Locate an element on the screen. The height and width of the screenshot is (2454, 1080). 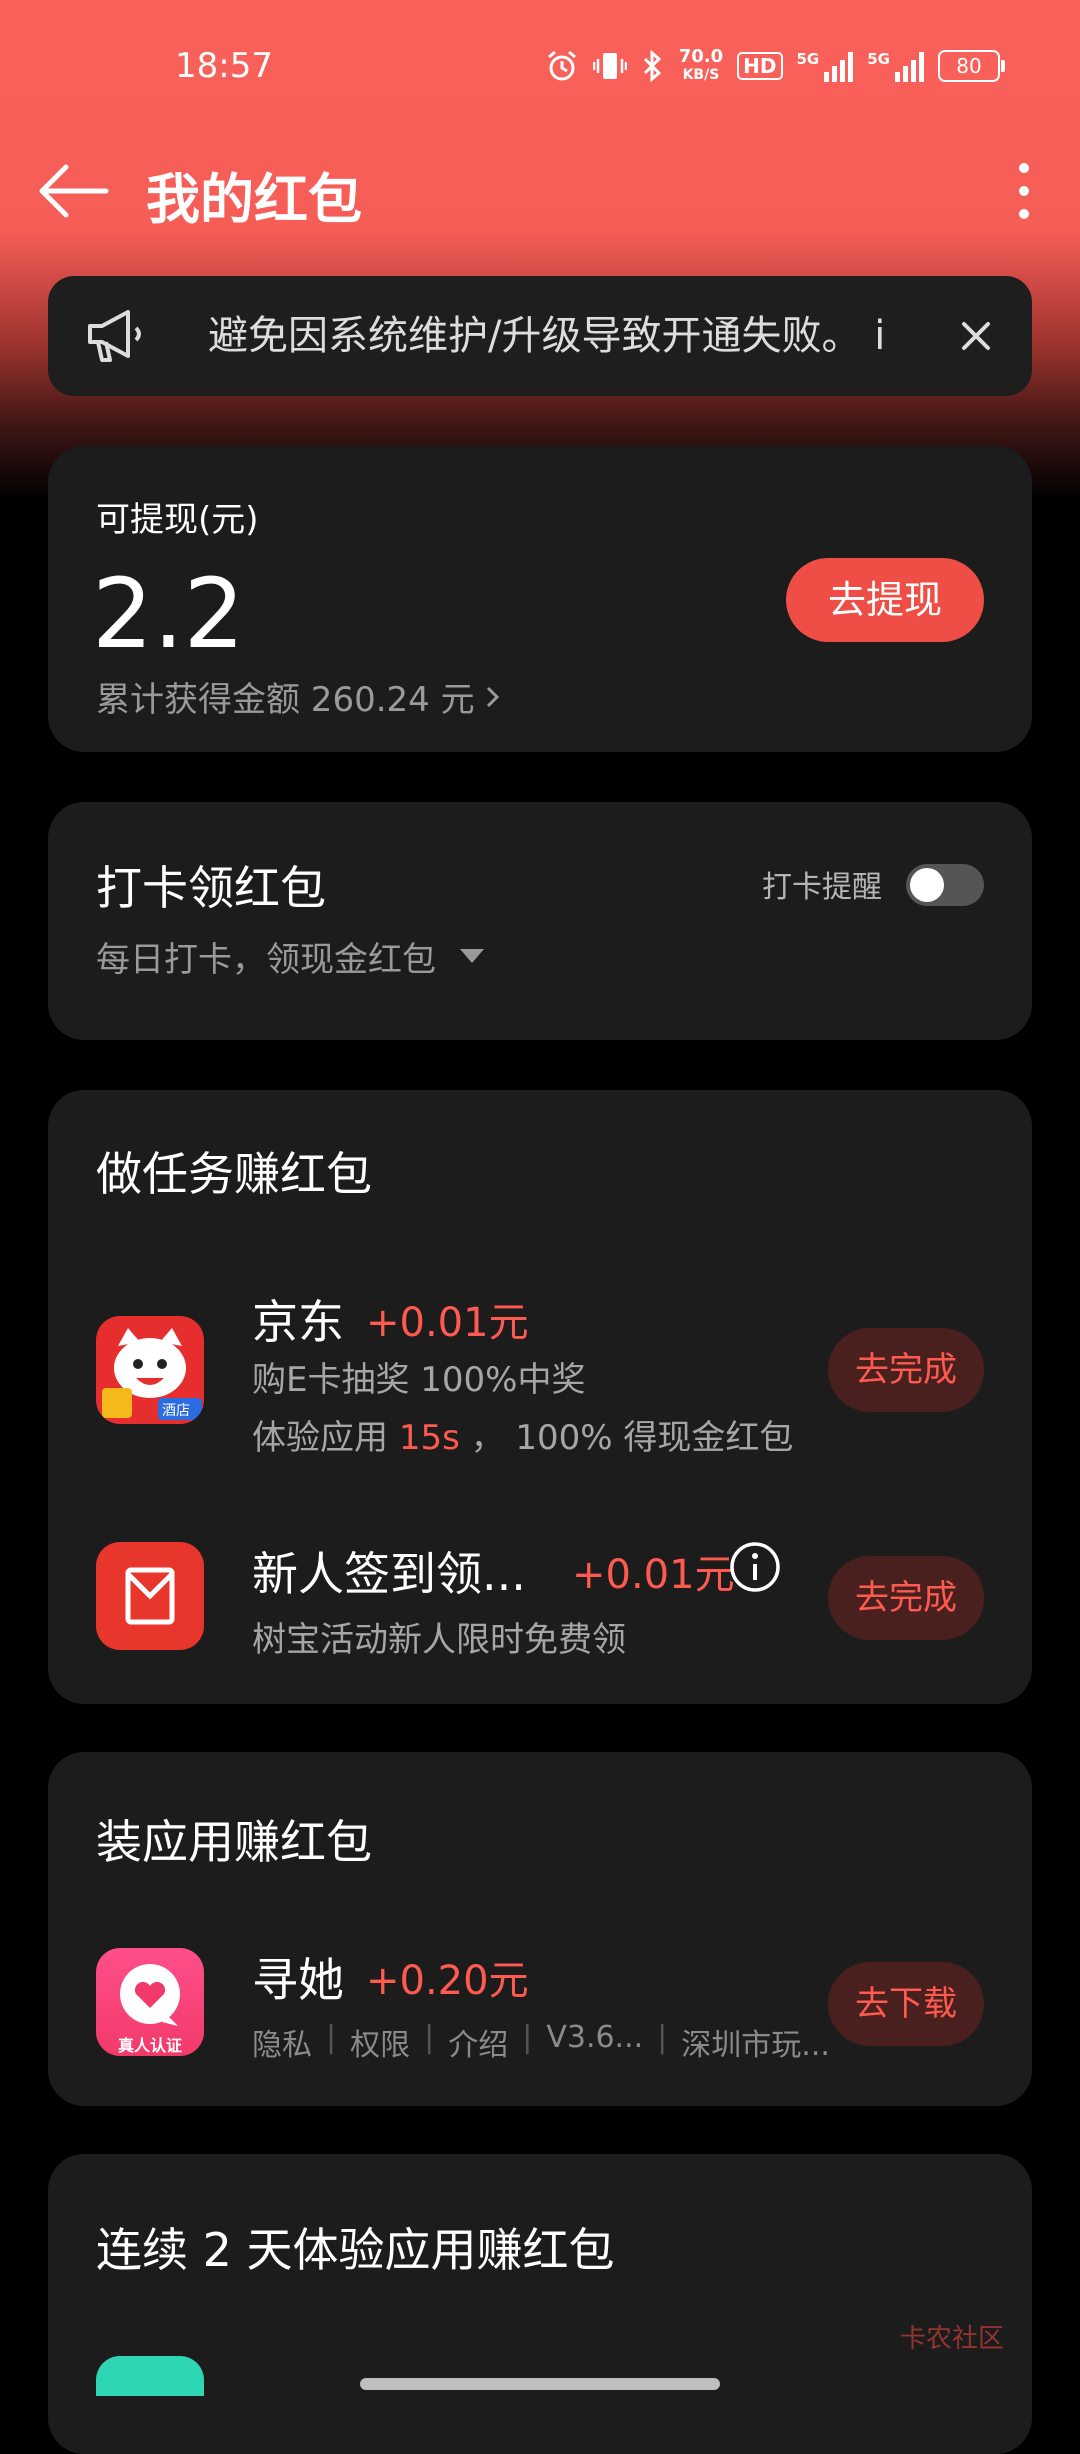
withdrawable-label: 可提现(元) is located at coordinates (177, 520).